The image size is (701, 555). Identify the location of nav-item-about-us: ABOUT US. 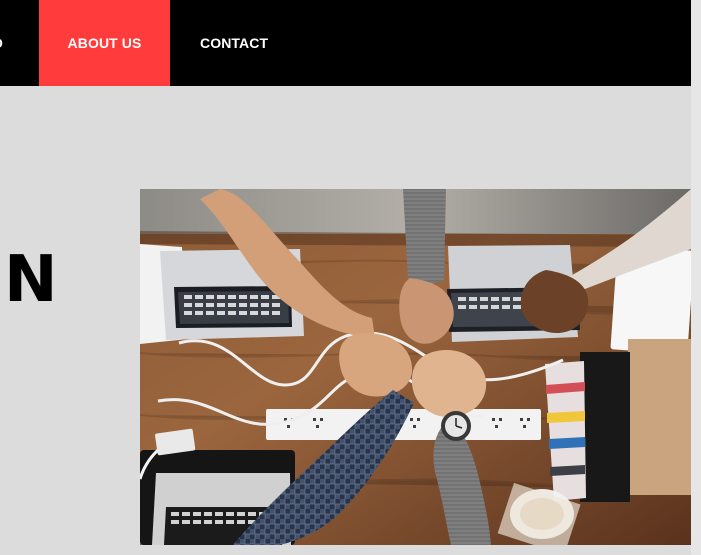
(104, 43).